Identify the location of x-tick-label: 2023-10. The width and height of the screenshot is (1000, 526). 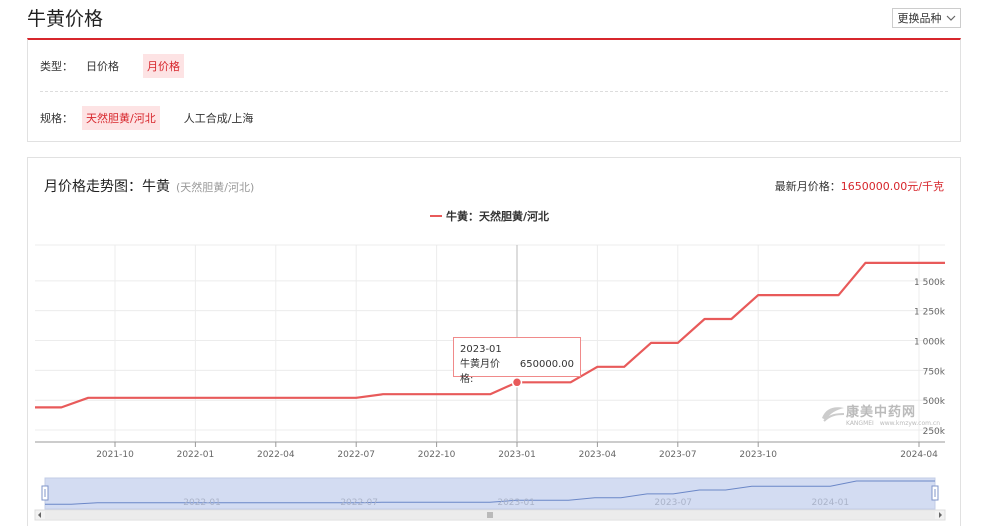
(758, 455).